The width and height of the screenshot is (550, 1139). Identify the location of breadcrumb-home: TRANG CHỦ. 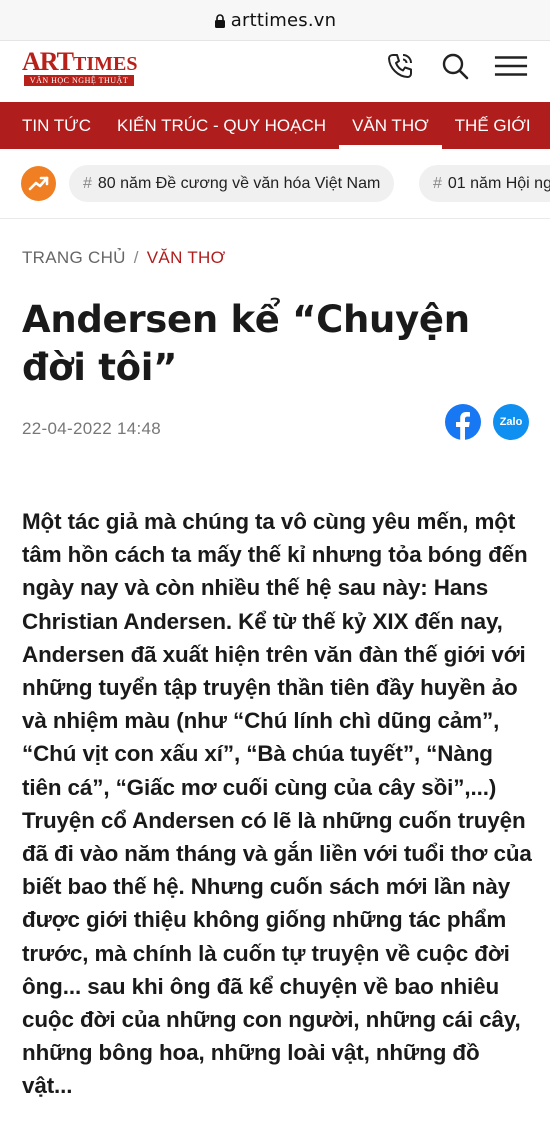
(74, 257).